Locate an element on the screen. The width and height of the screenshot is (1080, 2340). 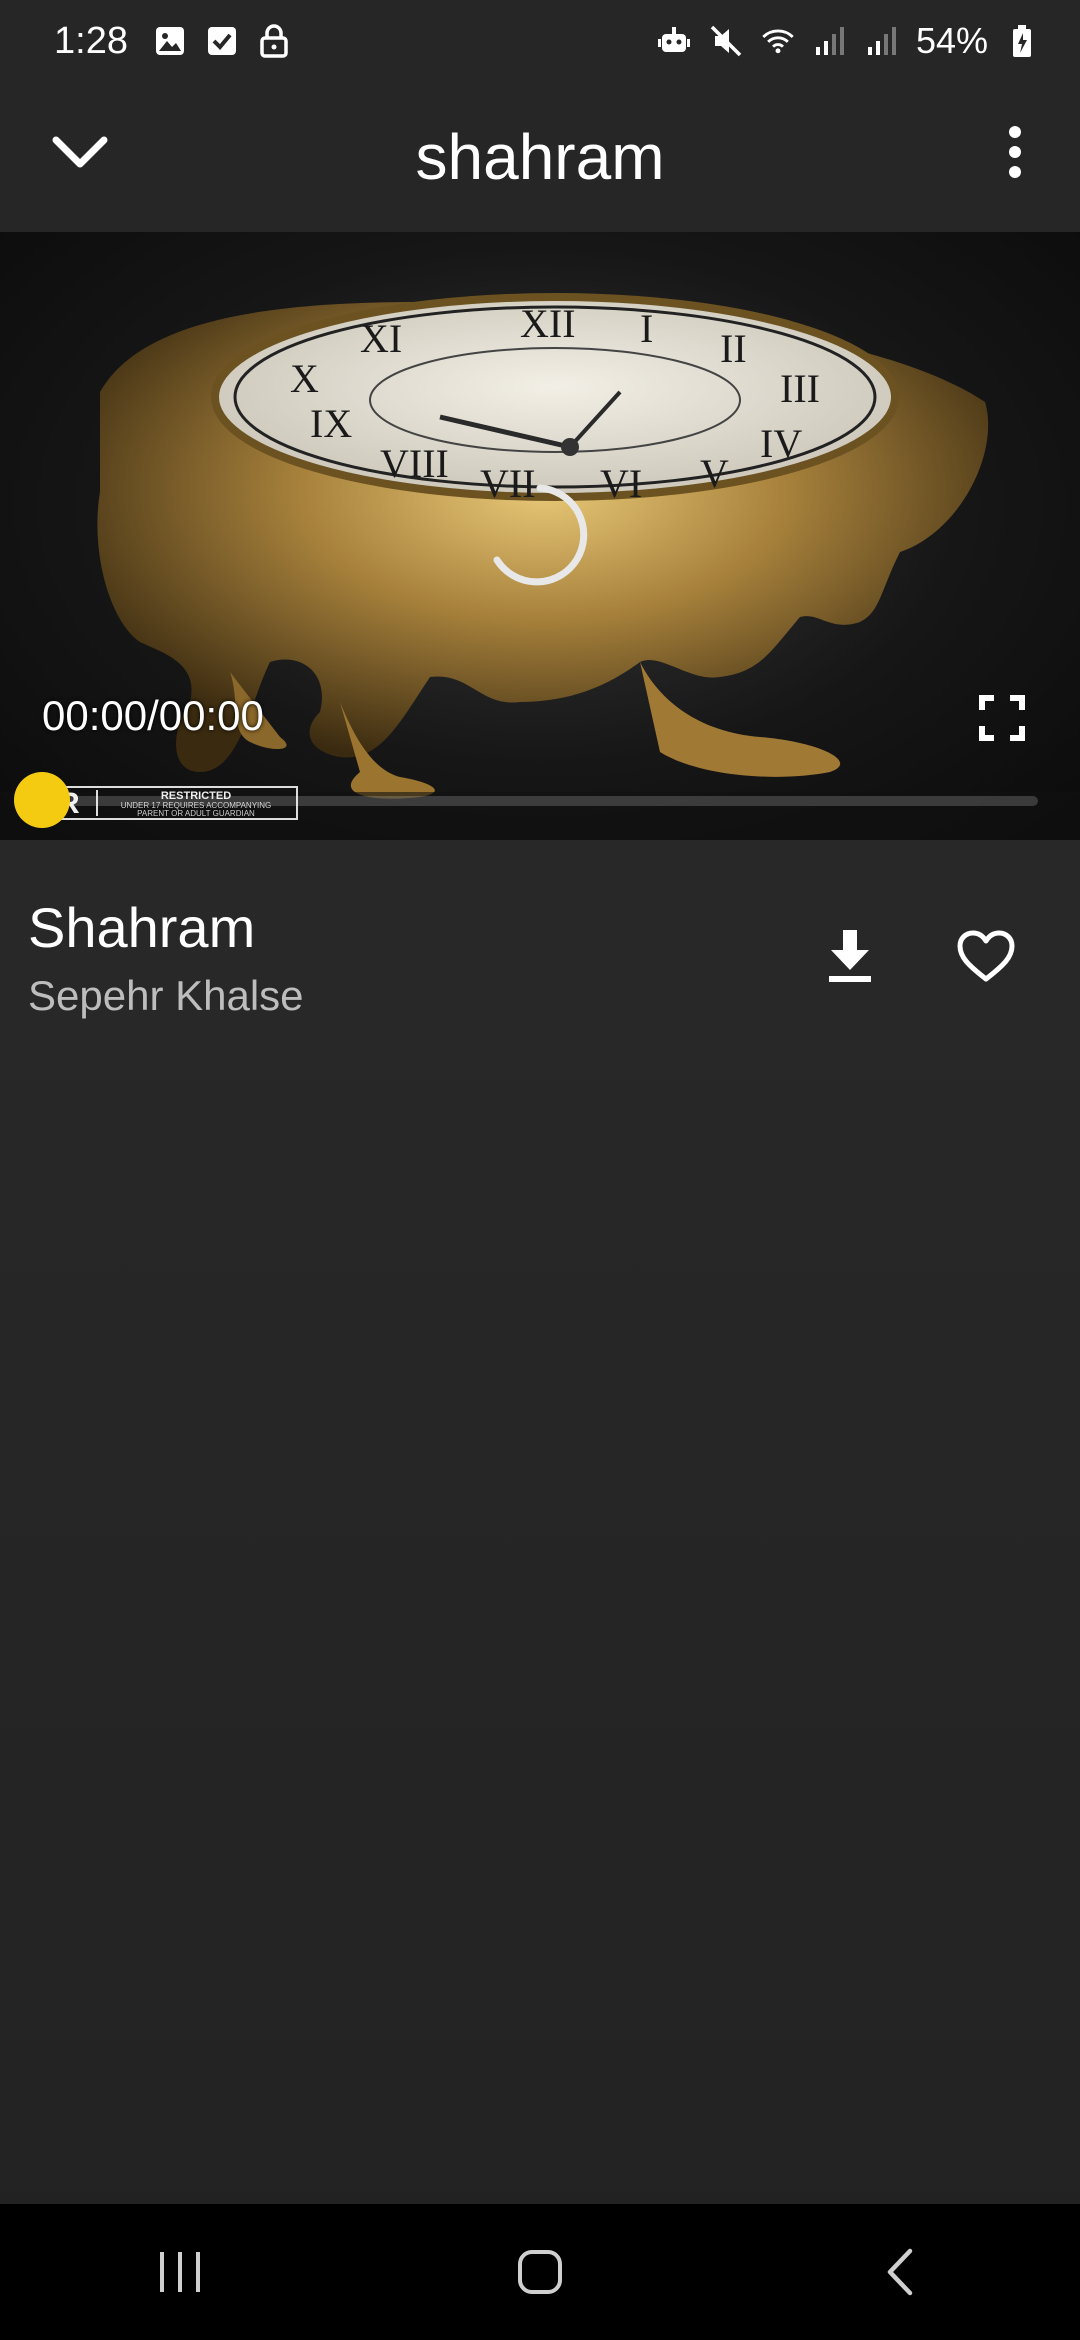
recents-icon is located at coordinates (180, 2272).